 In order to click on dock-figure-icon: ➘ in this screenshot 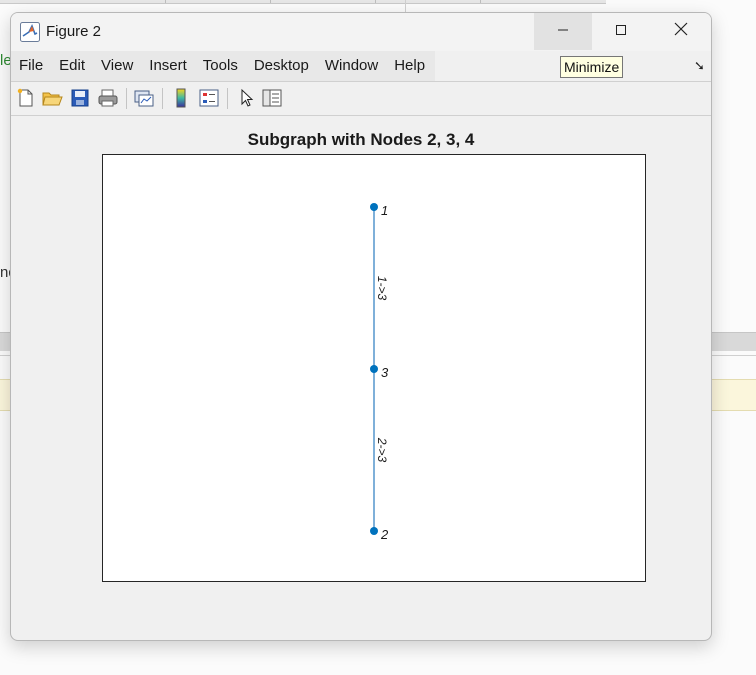, I will do `click(699, 66)`.